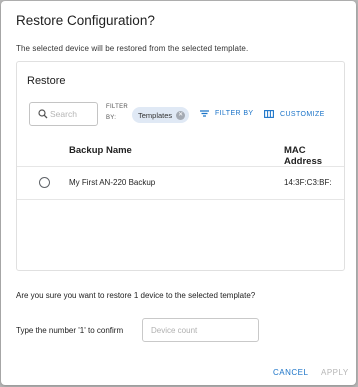 The width and height of the screenshot is (358, 387). I want to click on row-mac-address: 14:3F:C3:BF:, so click(308, 182).